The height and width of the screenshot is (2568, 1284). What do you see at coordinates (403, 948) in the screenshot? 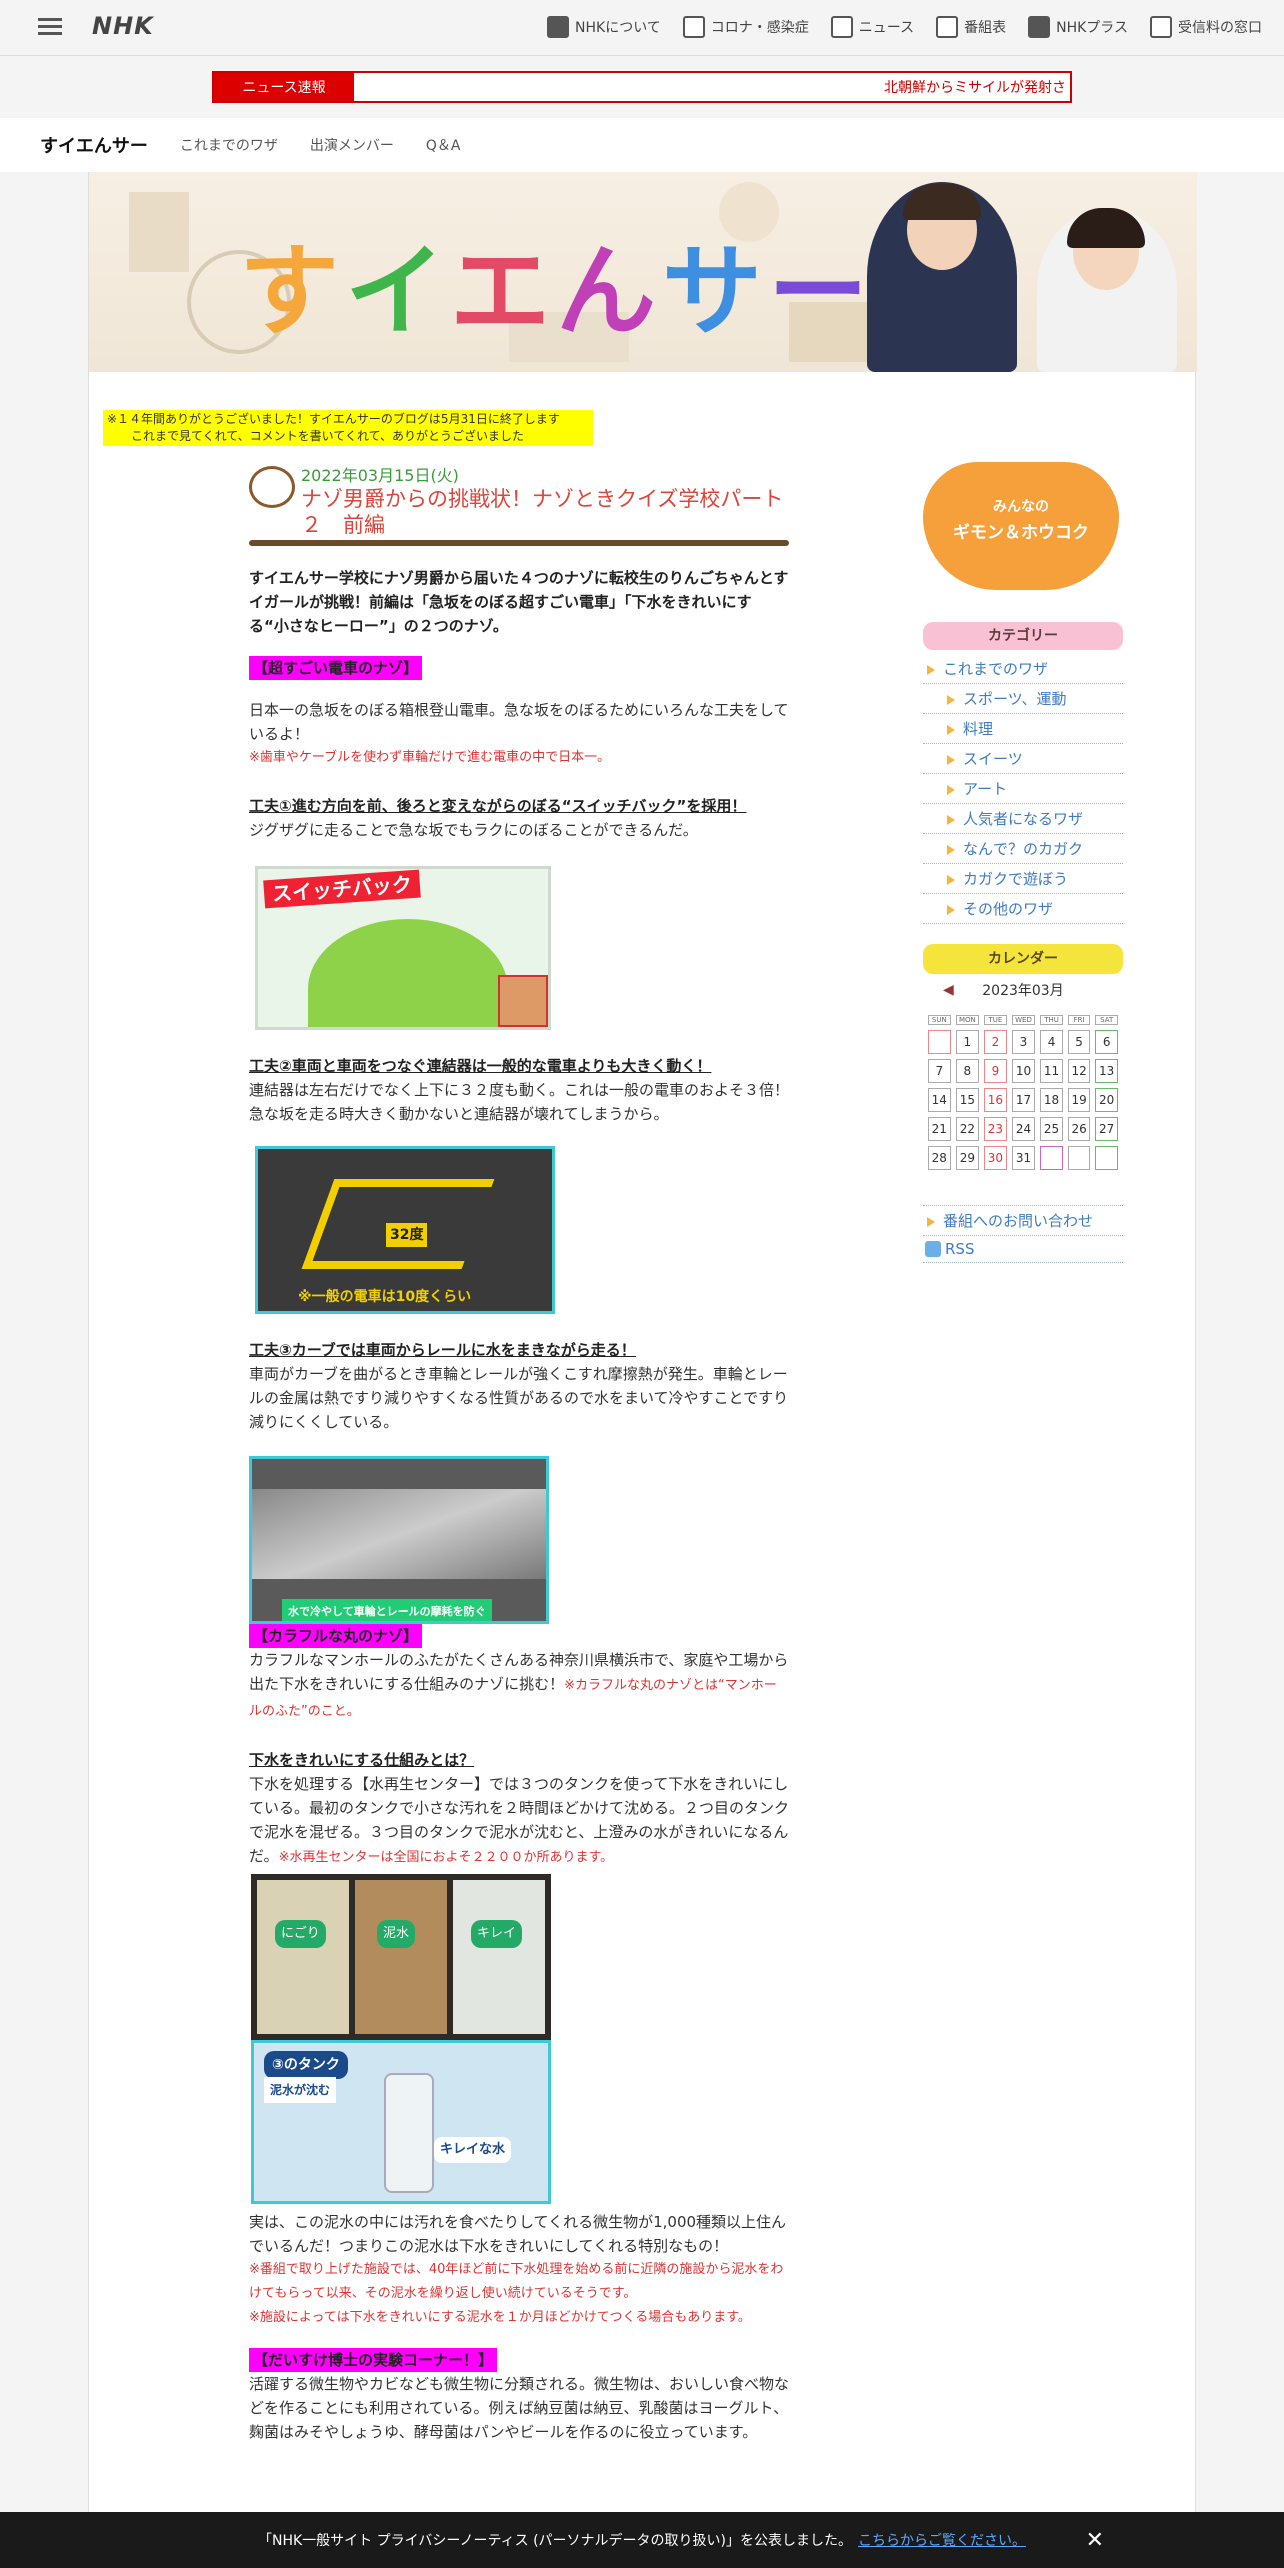
I see `switchback-image: スイッチバック` at bounding box center [403, 948].